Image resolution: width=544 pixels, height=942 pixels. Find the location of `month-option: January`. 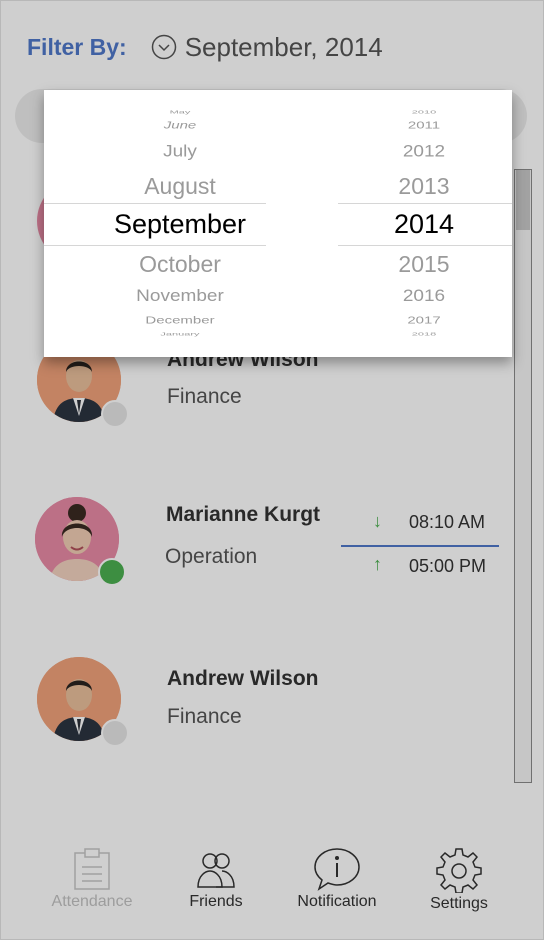

month-option: January is located at coordinates (180, 333).